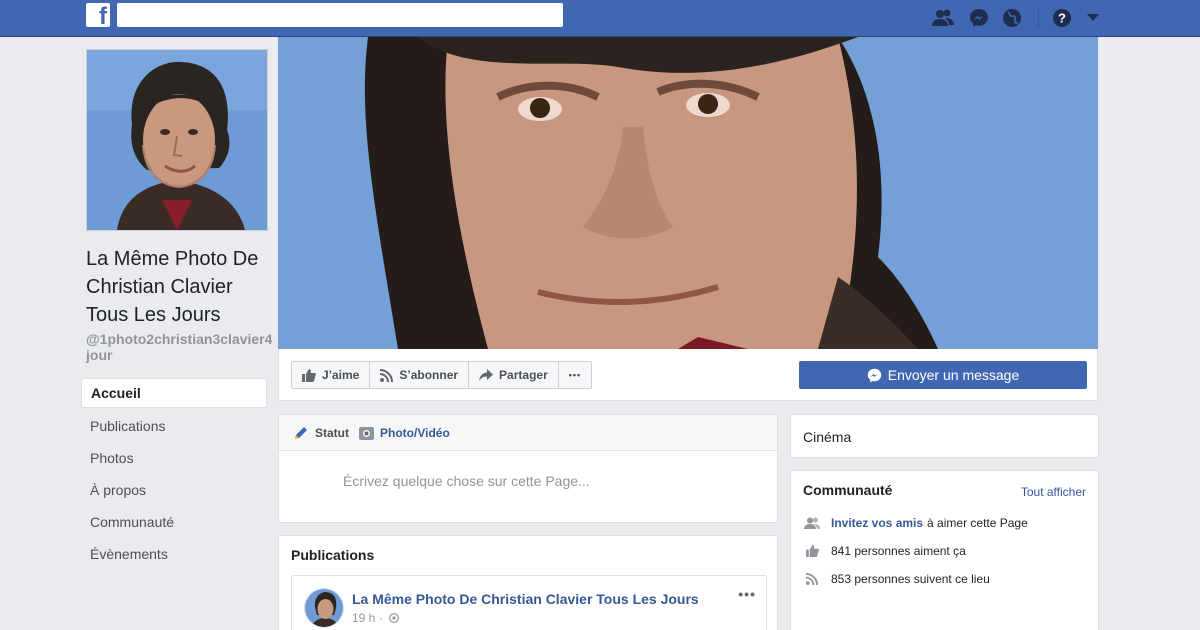 The image size is (1200, 630). Describe the element at coordinates (174, 554) in the screenshot. I see `nav-item-evenements: Évènements` at that location.